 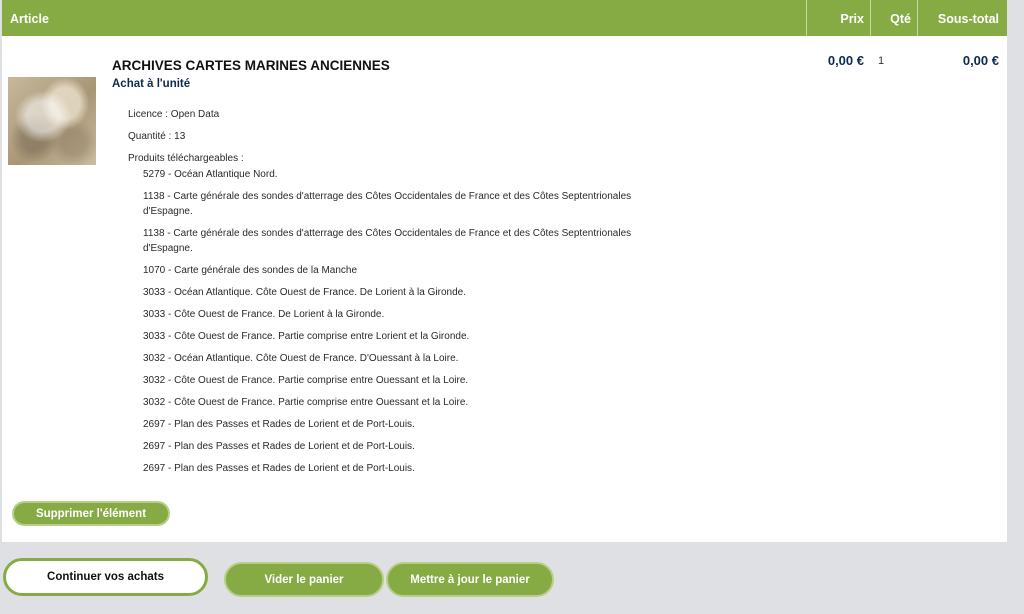 I want to click on item-produits-label: Produits téléchargeables :, so click(x=186, y=158).